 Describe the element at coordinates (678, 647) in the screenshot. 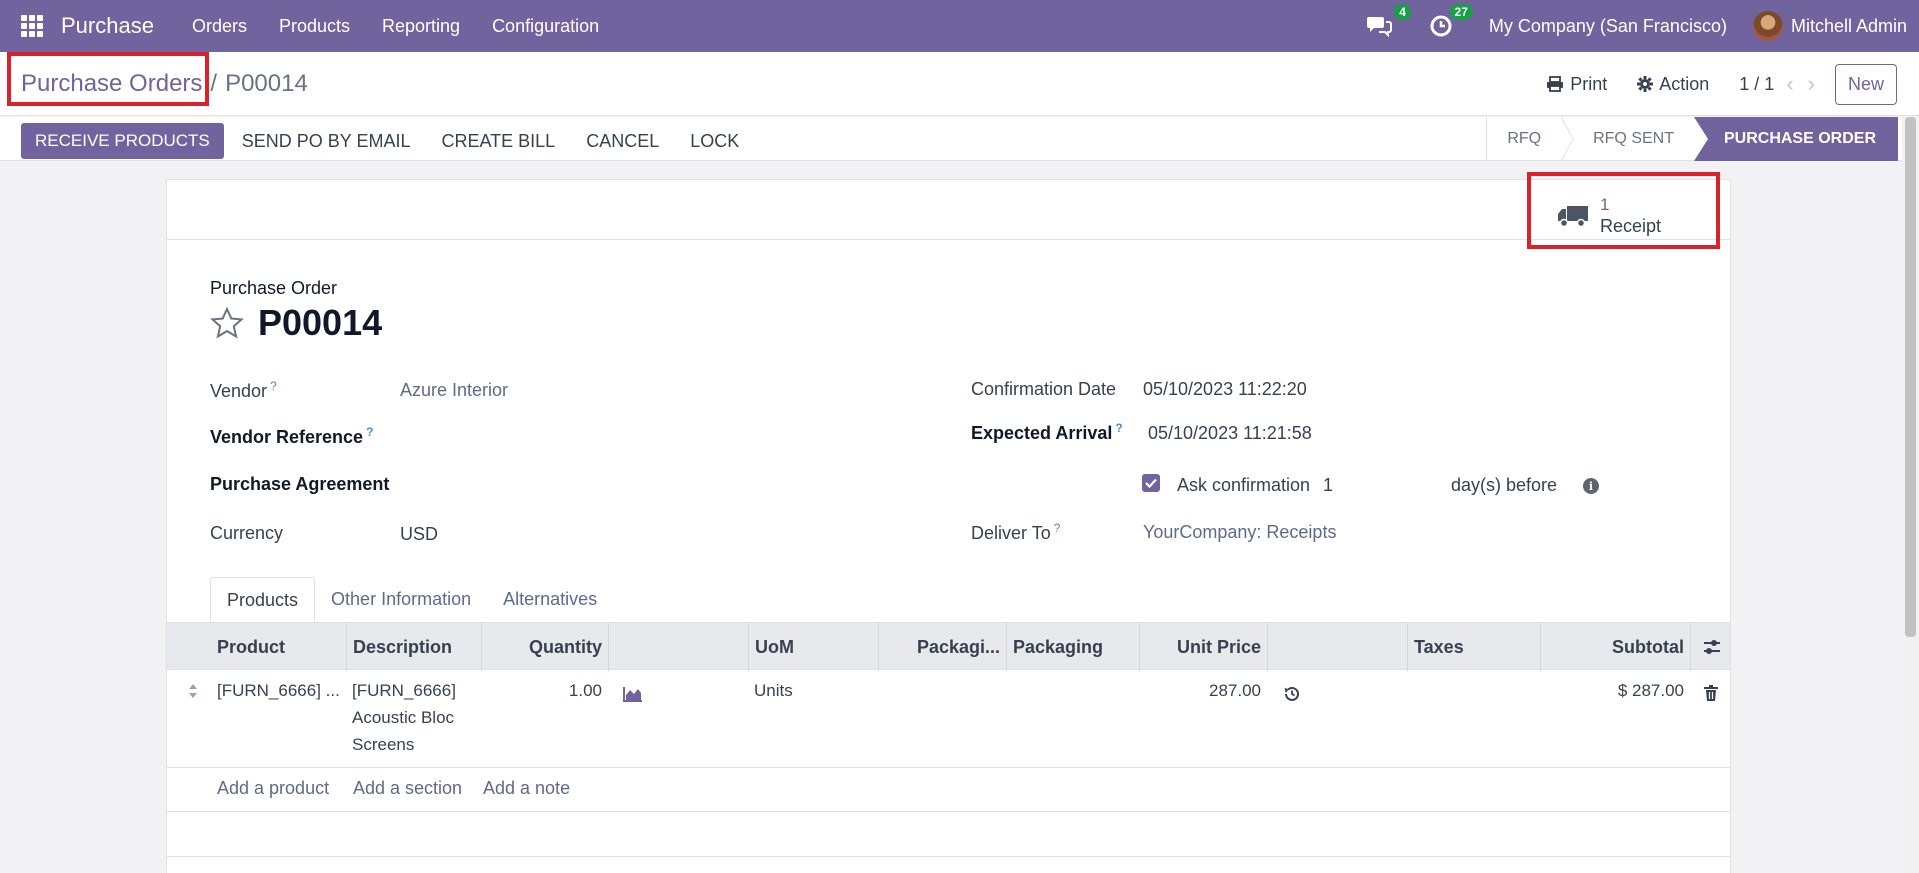

I see `column-forecast` at that location.